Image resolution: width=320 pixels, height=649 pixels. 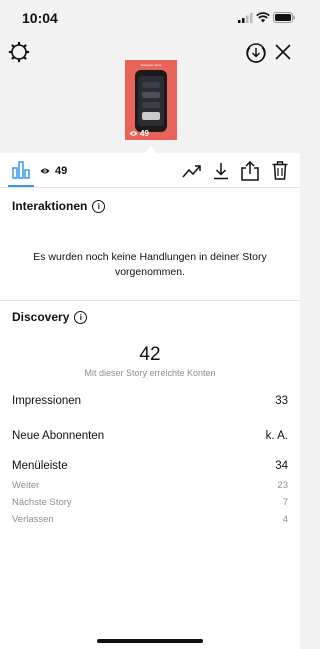 I want to click on battery-icon, so click(x=284, y=17).